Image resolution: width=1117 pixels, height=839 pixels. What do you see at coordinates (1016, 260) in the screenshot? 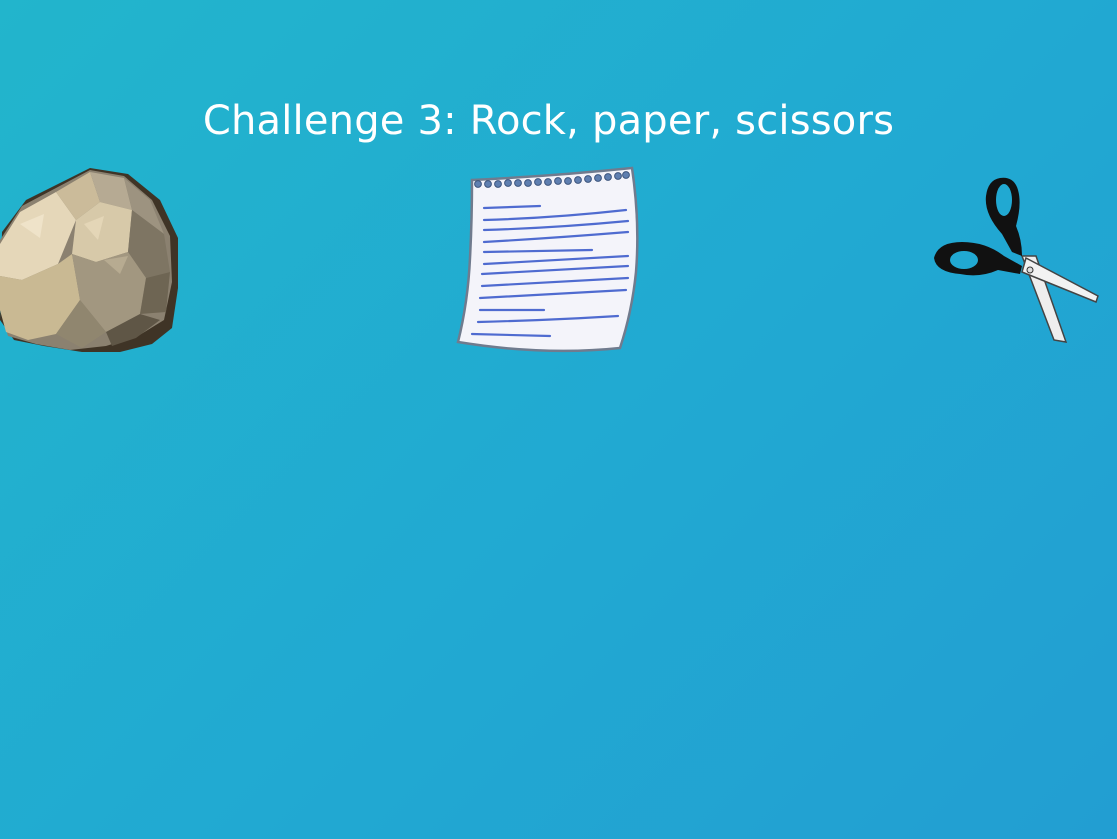
I see `scissors-icon` at bounding box center [1016, 260].